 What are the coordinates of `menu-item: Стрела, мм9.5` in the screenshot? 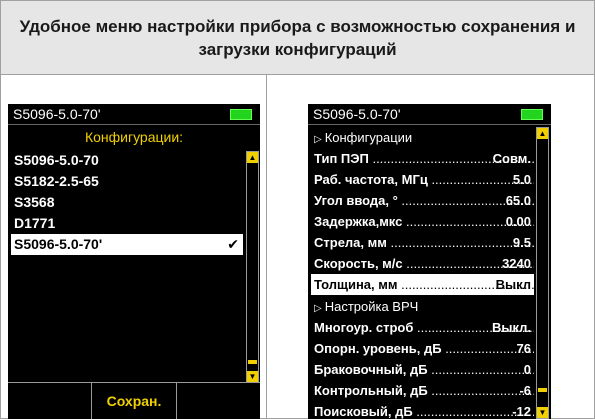 It's located at (422, 242).